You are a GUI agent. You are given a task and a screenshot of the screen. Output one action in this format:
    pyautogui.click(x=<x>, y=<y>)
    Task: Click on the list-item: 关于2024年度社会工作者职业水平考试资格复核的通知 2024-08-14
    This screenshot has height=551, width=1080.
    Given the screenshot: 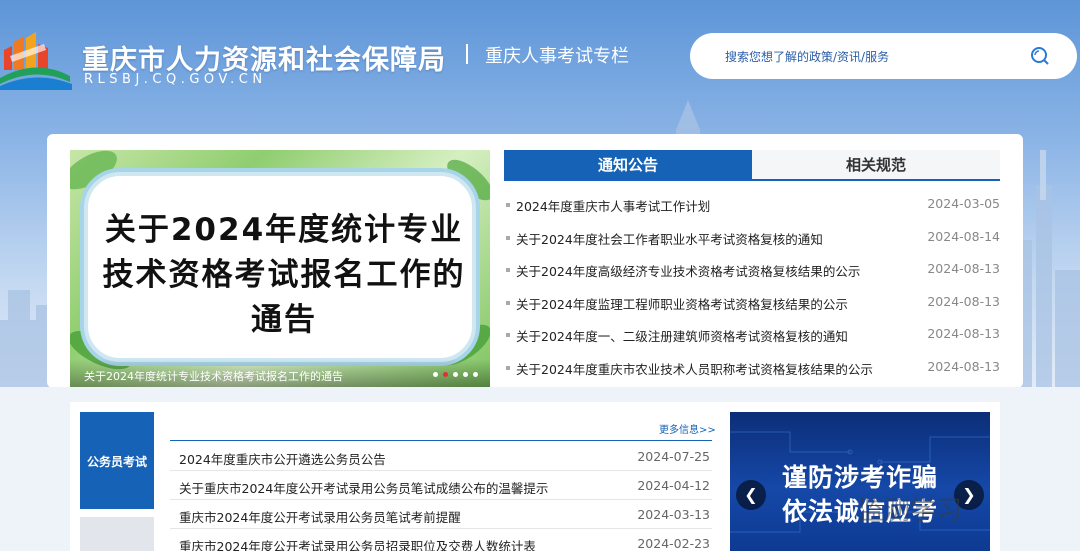 What is the action you would take?
    pyautogui.click(x=752, y=237)
    